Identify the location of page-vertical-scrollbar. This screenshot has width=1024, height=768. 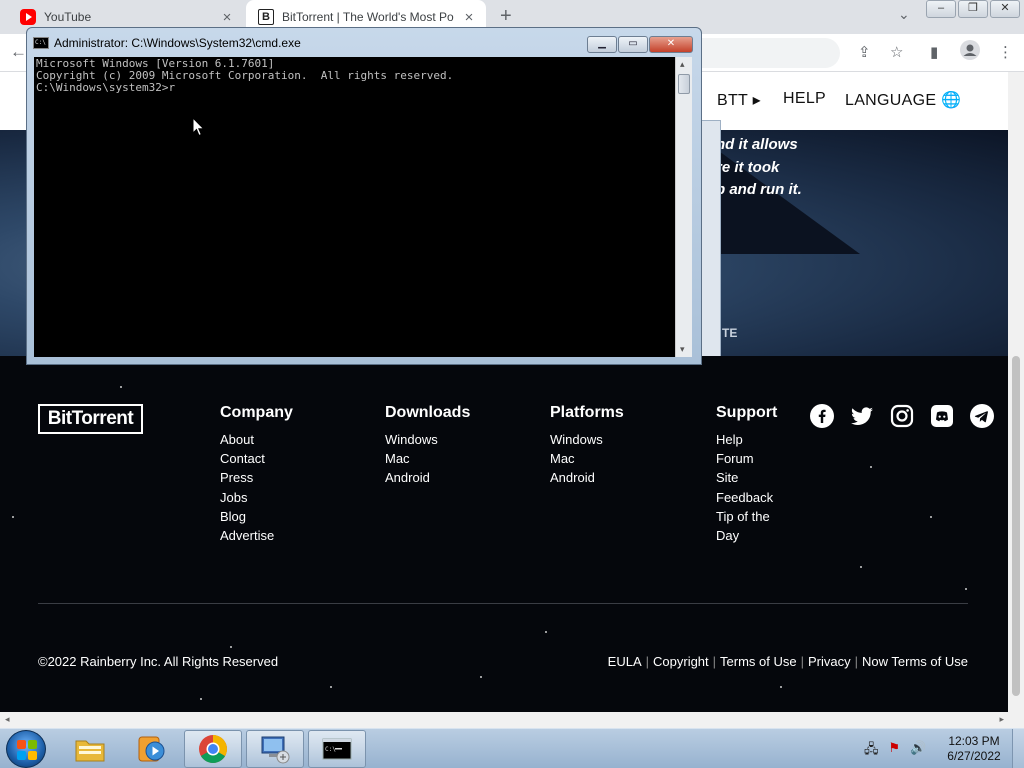
(1016, 392).